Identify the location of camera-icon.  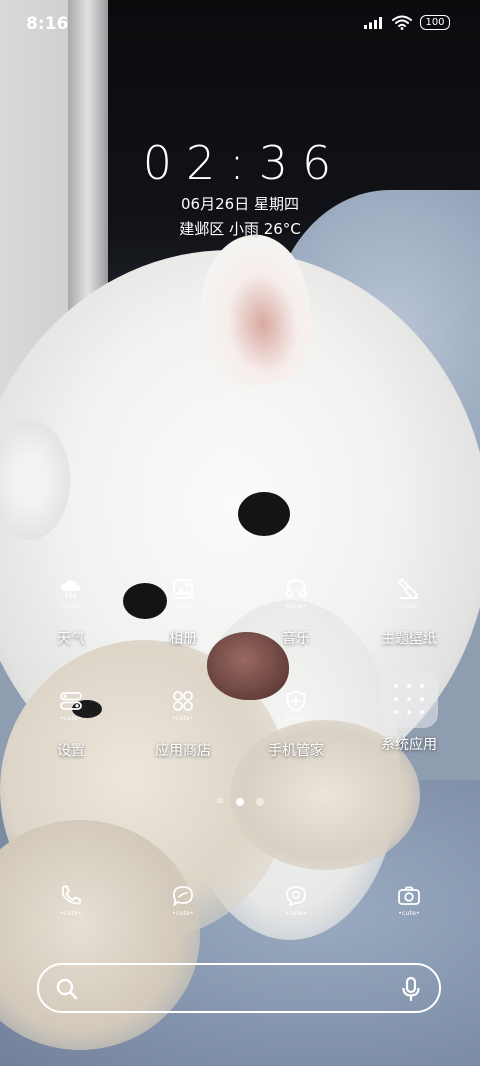
(409, 895).